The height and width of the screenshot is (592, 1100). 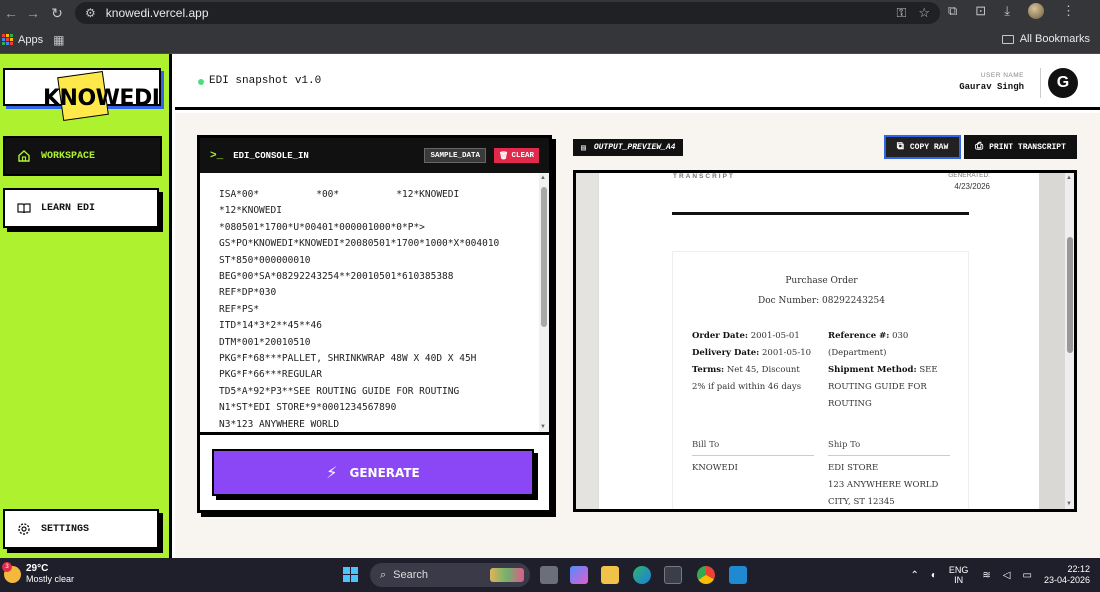 What do you see at coordinates (1066, 580) in the screenshot?
I see `date: 23-04-2026` at bounding box center [1066, 580].